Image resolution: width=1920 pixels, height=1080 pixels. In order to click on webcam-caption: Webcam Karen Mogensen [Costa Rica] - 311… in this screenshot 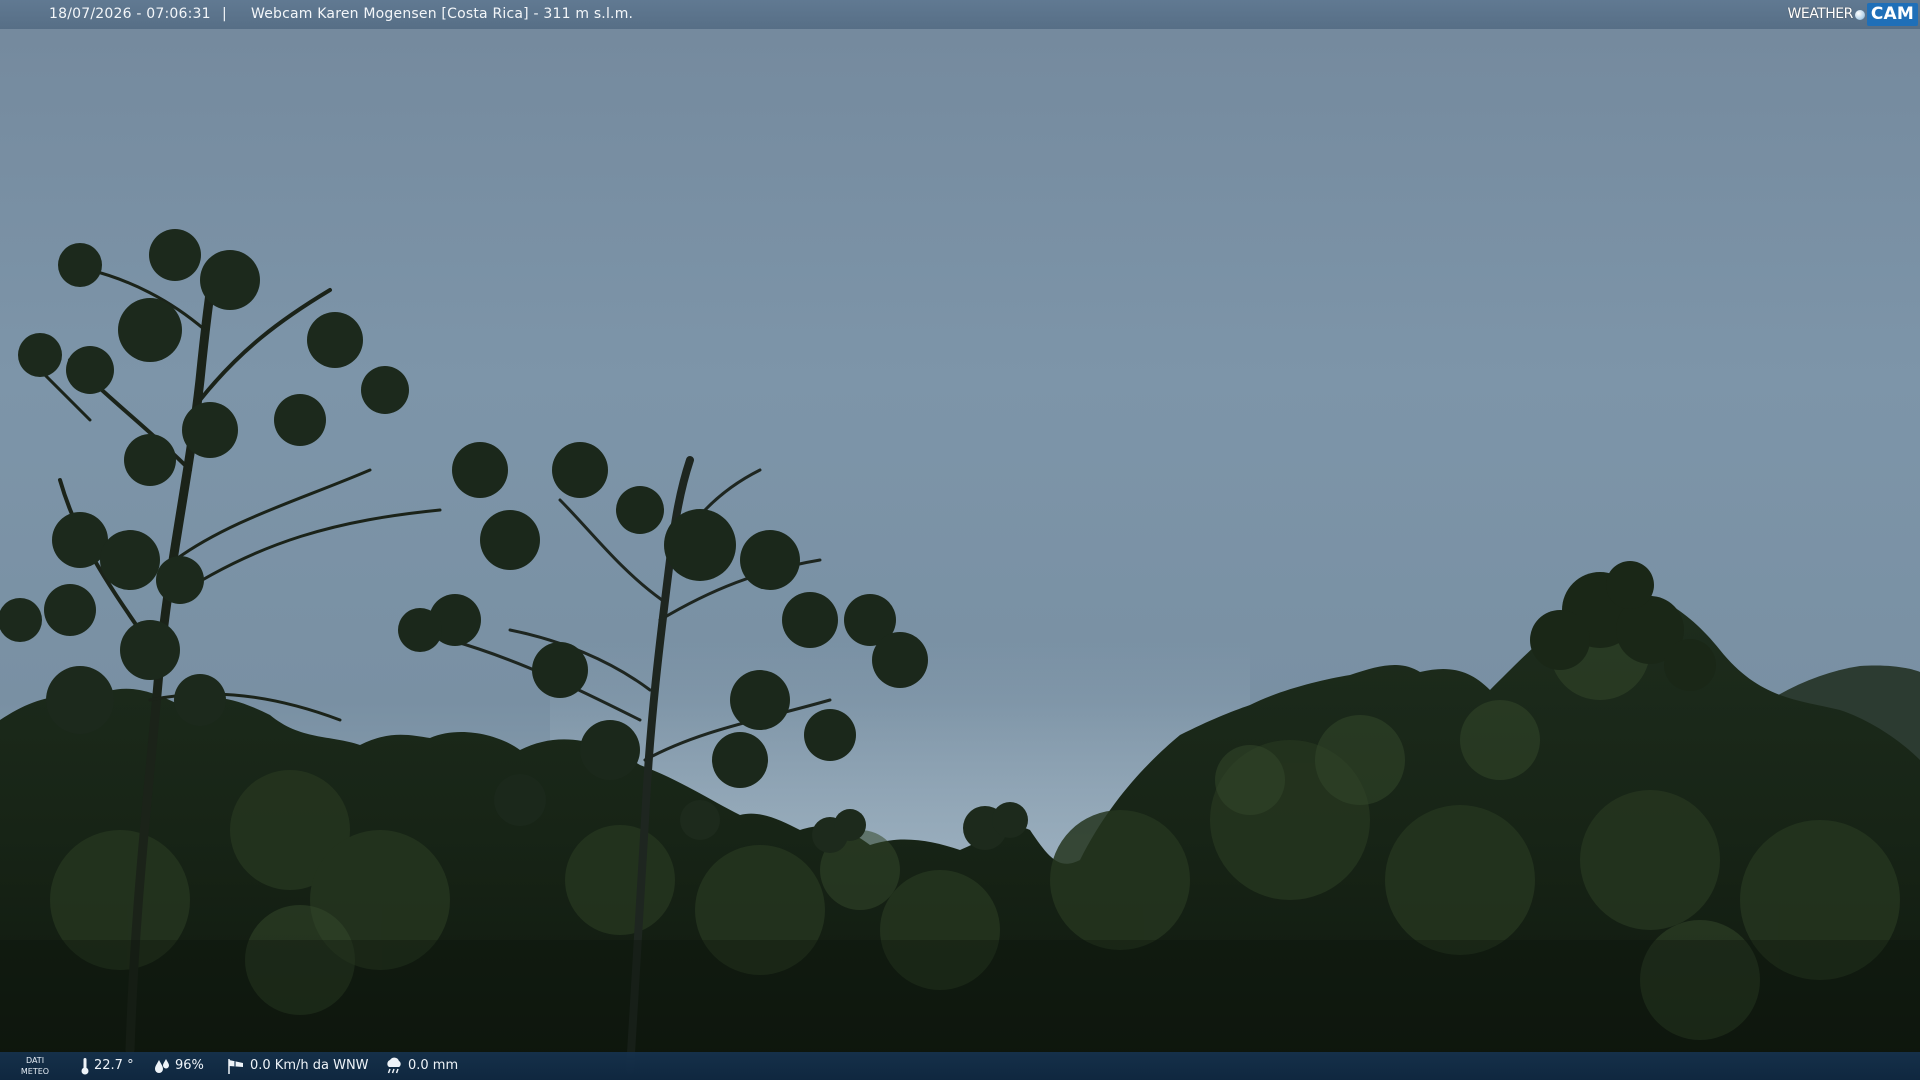, I will do `click(442, 14)`.